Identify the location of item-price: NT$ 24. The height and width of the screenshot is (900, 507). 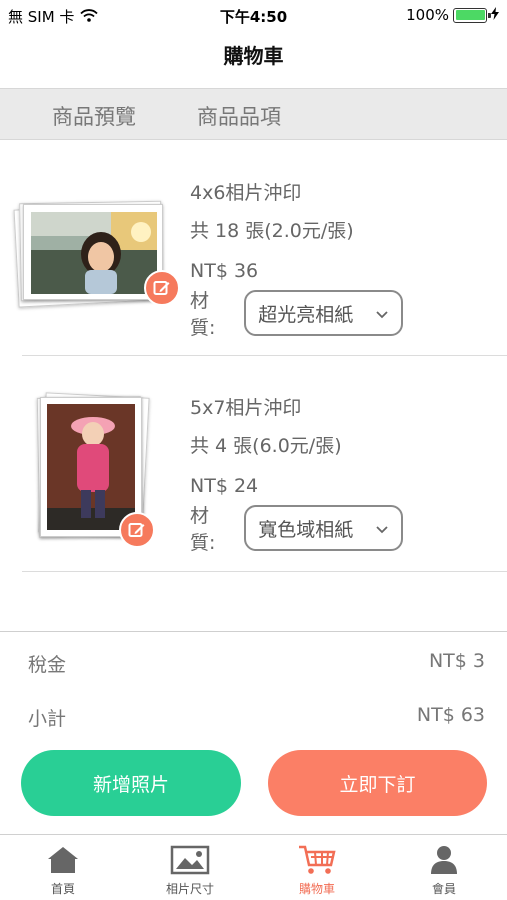
(224, 486).